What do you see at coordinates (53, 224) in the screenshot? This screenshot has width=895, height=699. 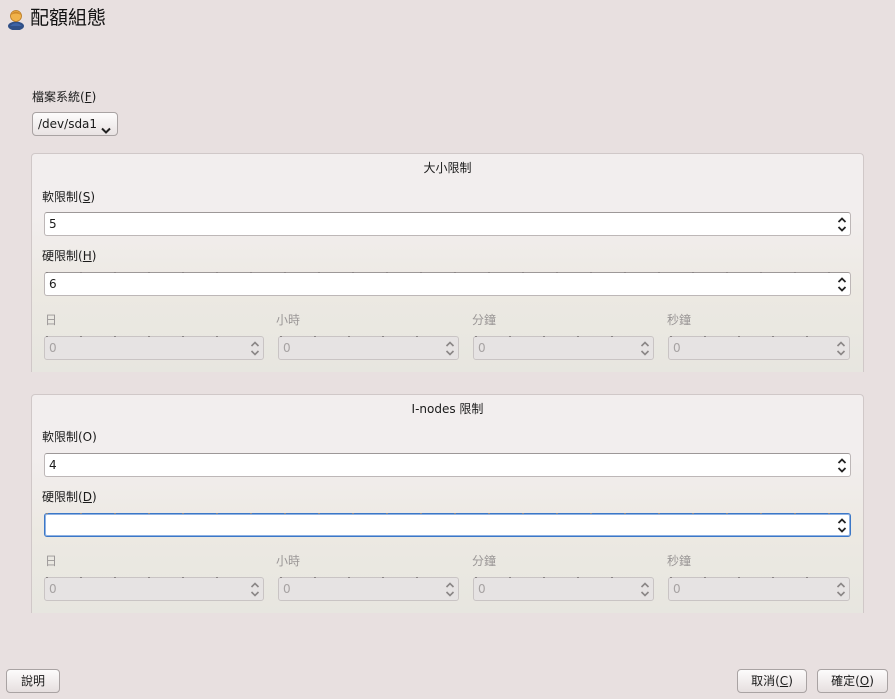 I see `size-soft-limit-value: 5` at bounding box center [53, 224].